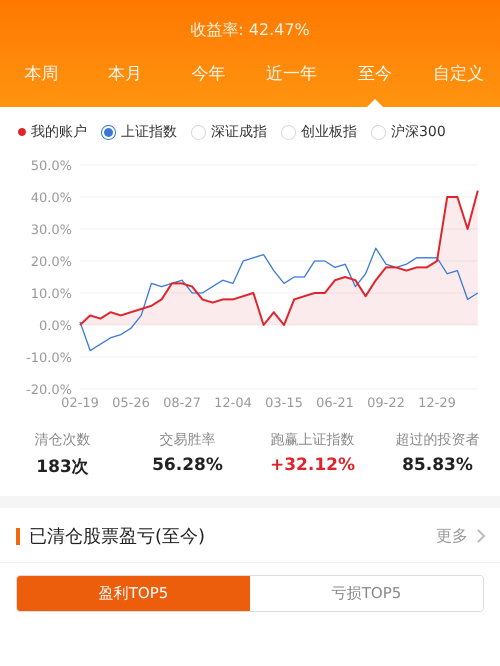 The width and height of the screenshot is (500, 666). What do you see at coordinates (55, 326) in the screenshot?
I see `y-axis-label: 0.0%` at bounding box center [55, 326].